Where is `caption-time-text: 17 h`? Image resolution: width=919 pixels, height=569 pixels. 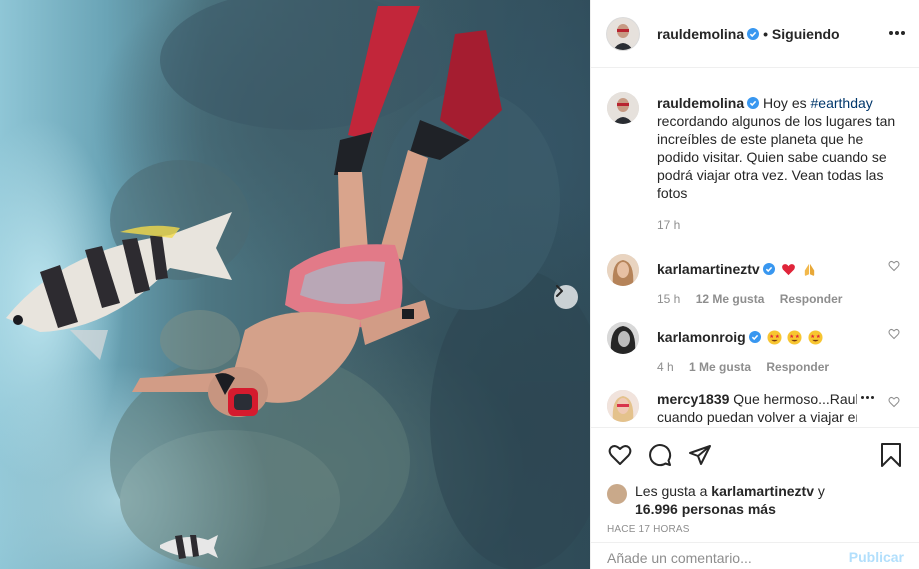 caption-time-text: 17 h is located at coordinates (668, 225).